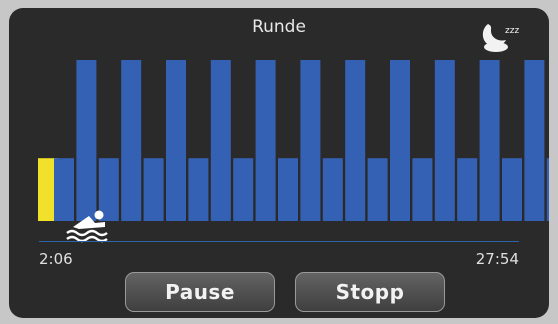 This screenshot has height=324, width=558. Describe the element at coordinates (87, 226) in the screenshot. I see `swimming-icon` at that location.